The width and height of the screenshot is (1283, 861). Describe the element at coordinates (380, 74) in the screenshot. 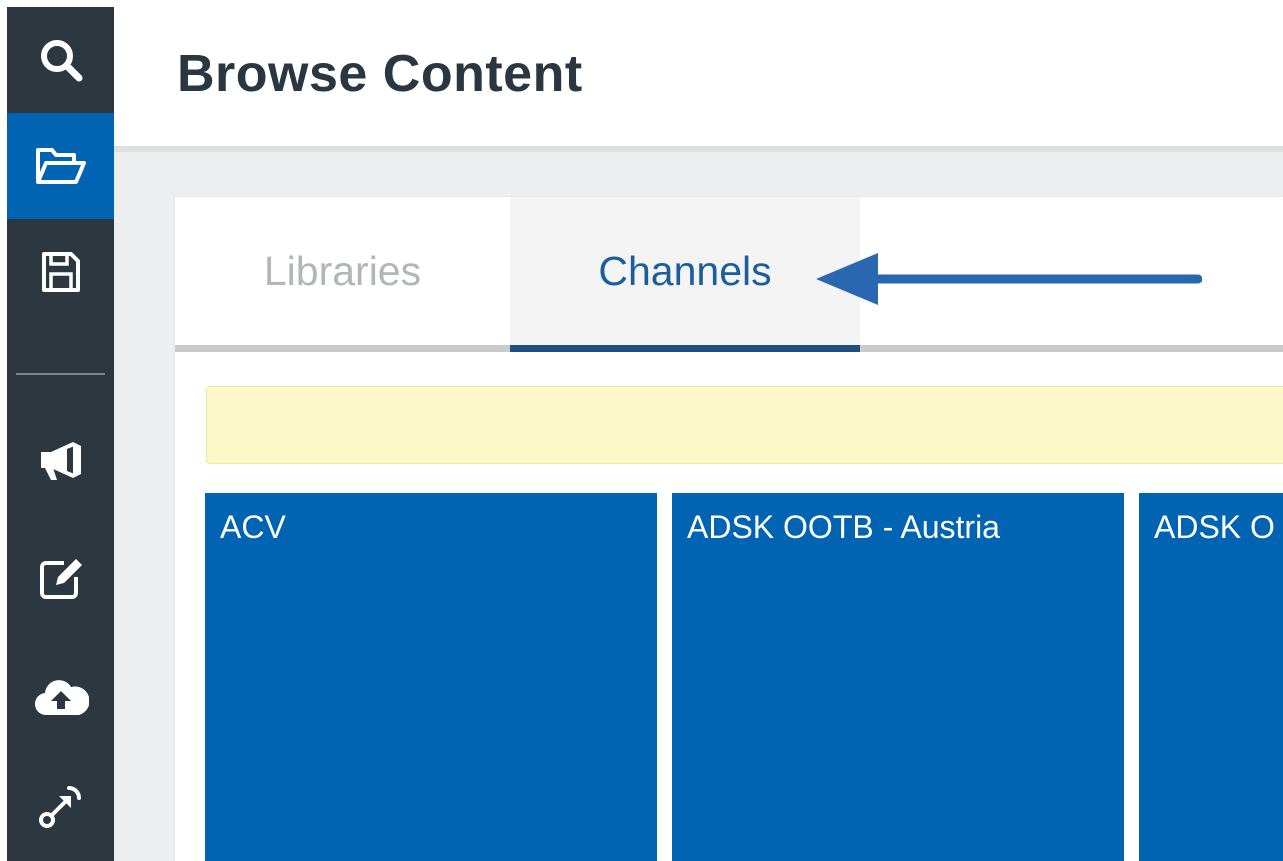

I see `page-title: Browse Content` at that location.